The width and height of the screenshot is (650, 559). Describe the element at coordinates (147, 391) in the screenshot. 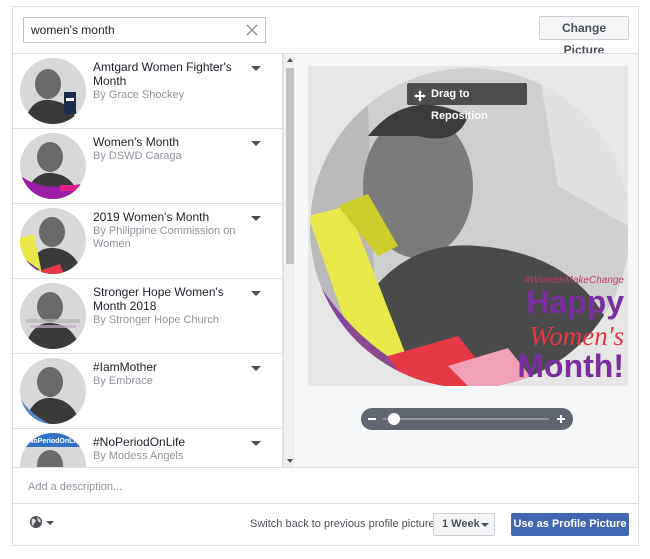

I see `frame-list-item: #IamMother By Embrace` at that location.